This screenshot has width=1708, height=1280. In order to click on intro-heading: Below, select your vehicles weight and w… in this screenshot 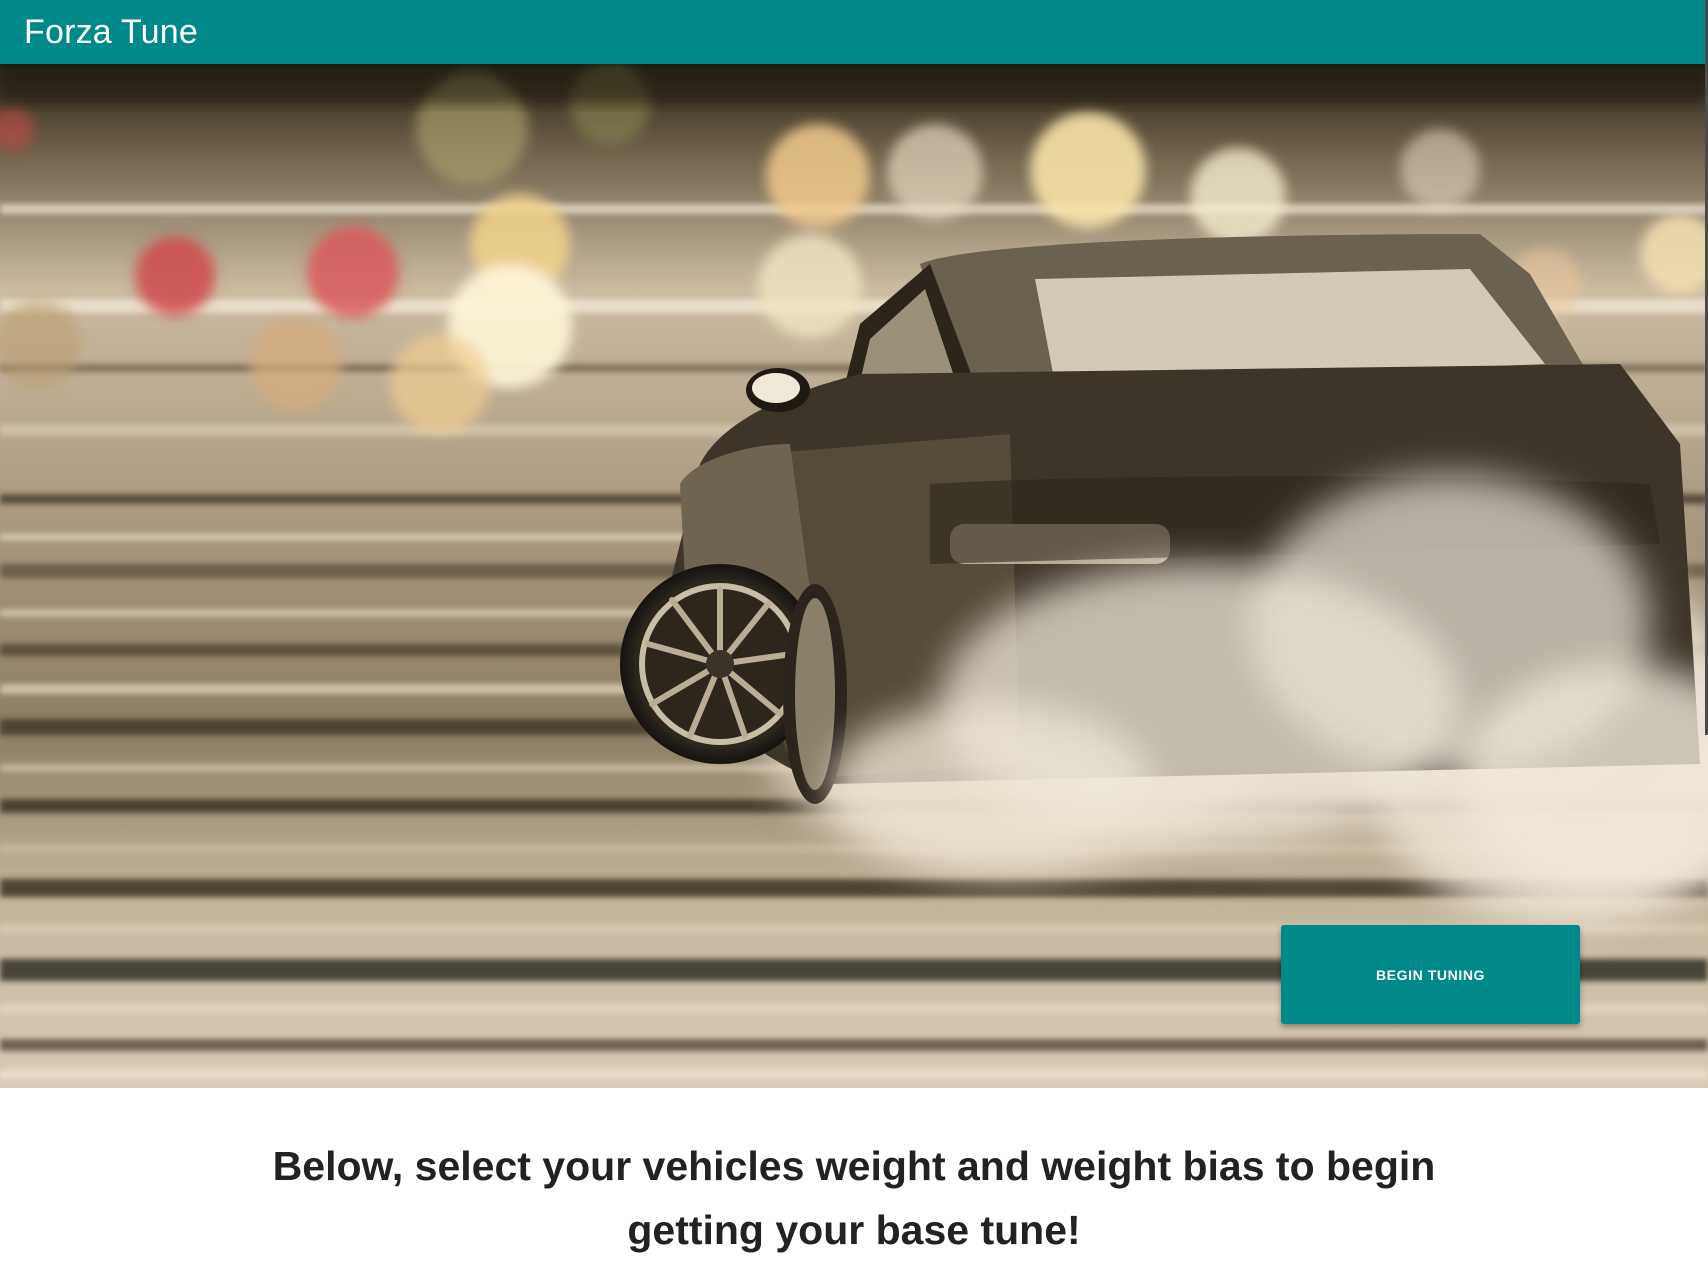, I will do `click(854, 1198)`.